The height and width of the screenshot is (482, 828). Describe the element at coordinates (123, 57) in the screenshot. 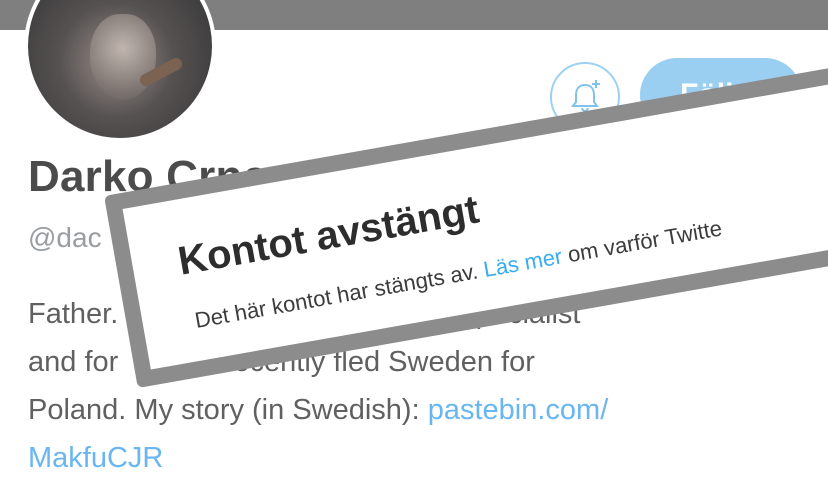

I see `avatar-face` at that location.